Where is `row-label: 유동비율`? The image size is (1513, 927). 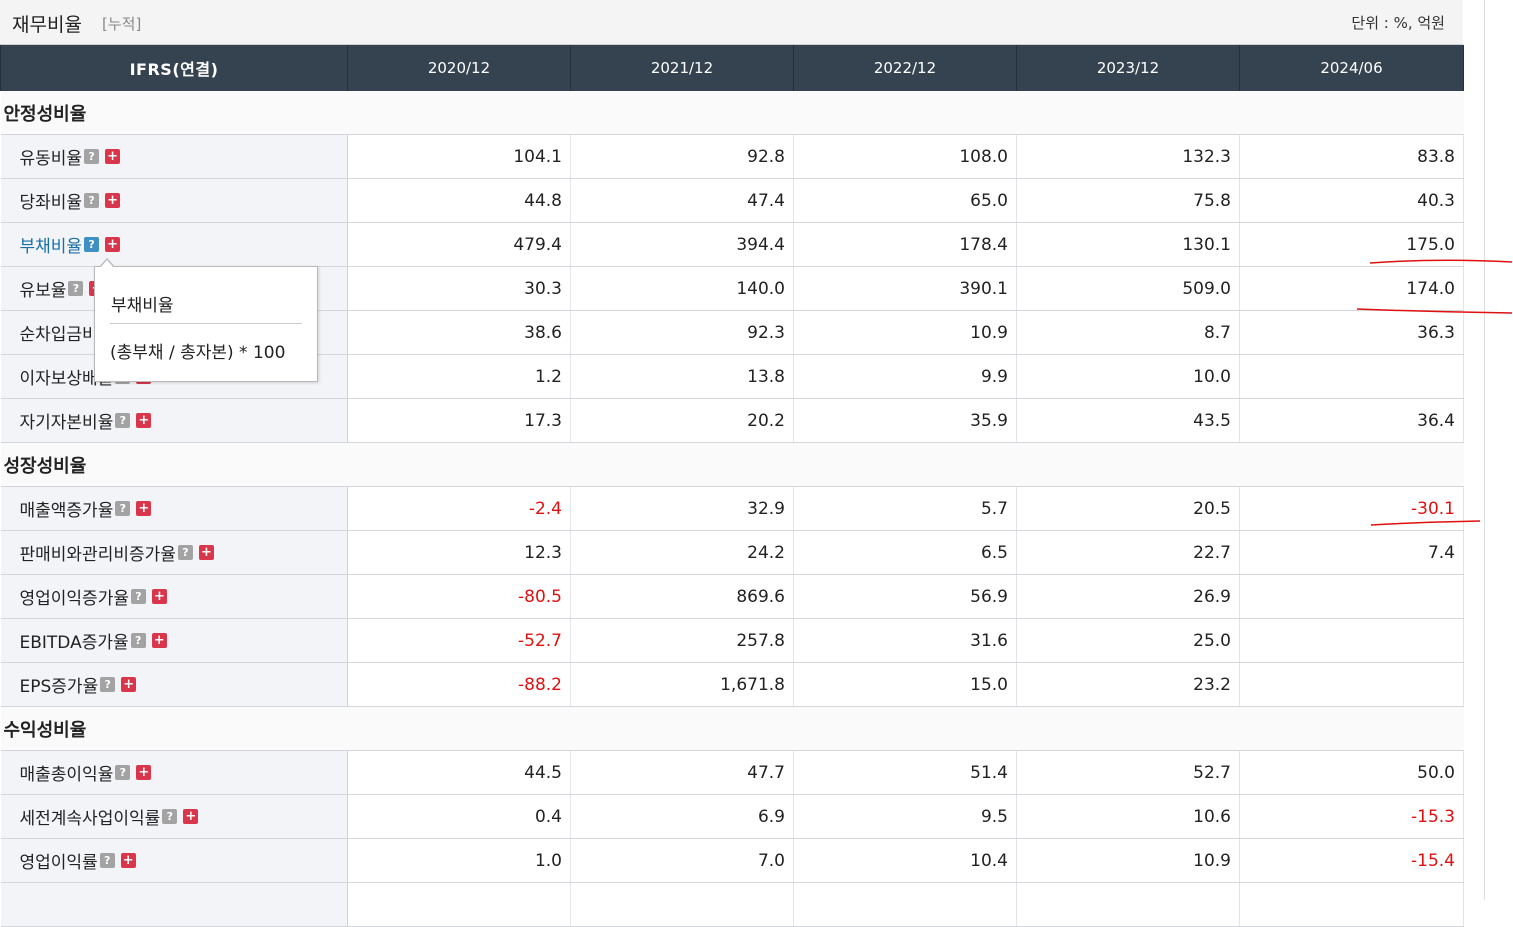 row-label: 유동비율 is located at coordinates (51, 159).